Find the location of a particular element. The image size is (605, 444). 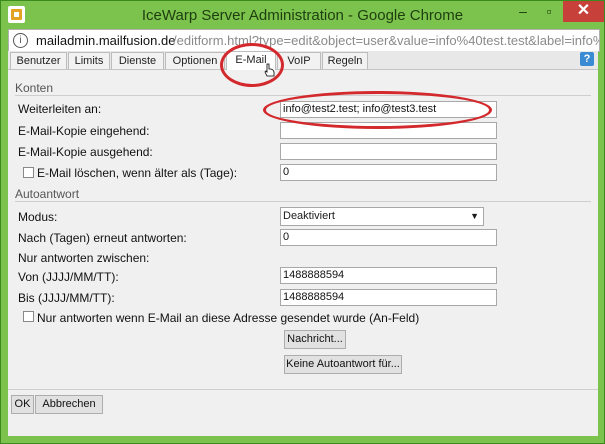

section-autoantwort: Autoantwort is located at coordinates (47, 194).